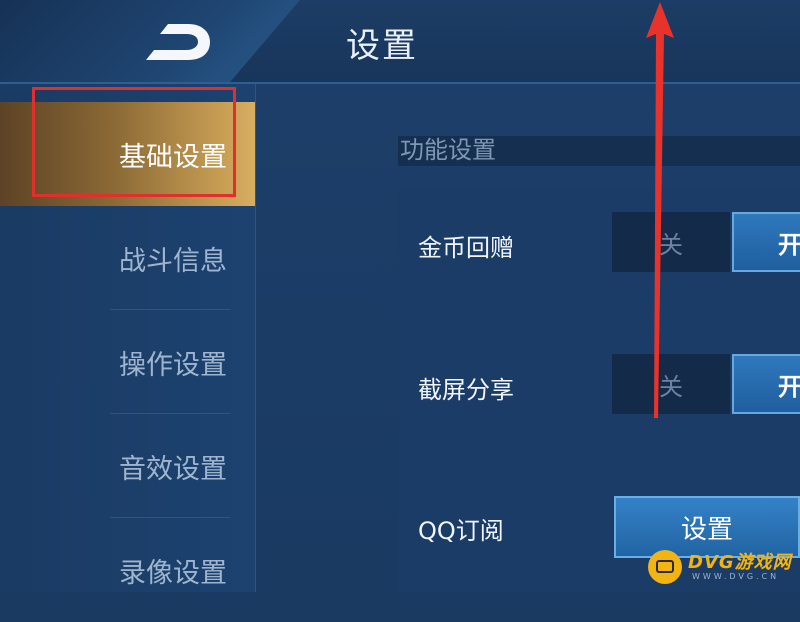 This screenshot has width=800, height=622. I want to click on screenshot-share-label: 截屏分享, so click(466, 390).